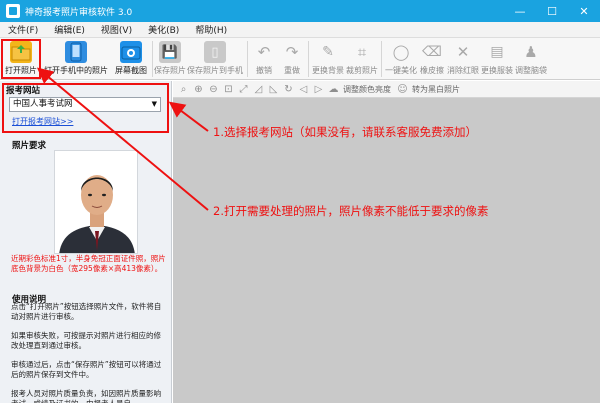 The height and width of the screenshot is (403, 600). Describe the element at coordinates (43, 104) in the screenshot. I see `site-select-value: 中国人事考试网` at that location.